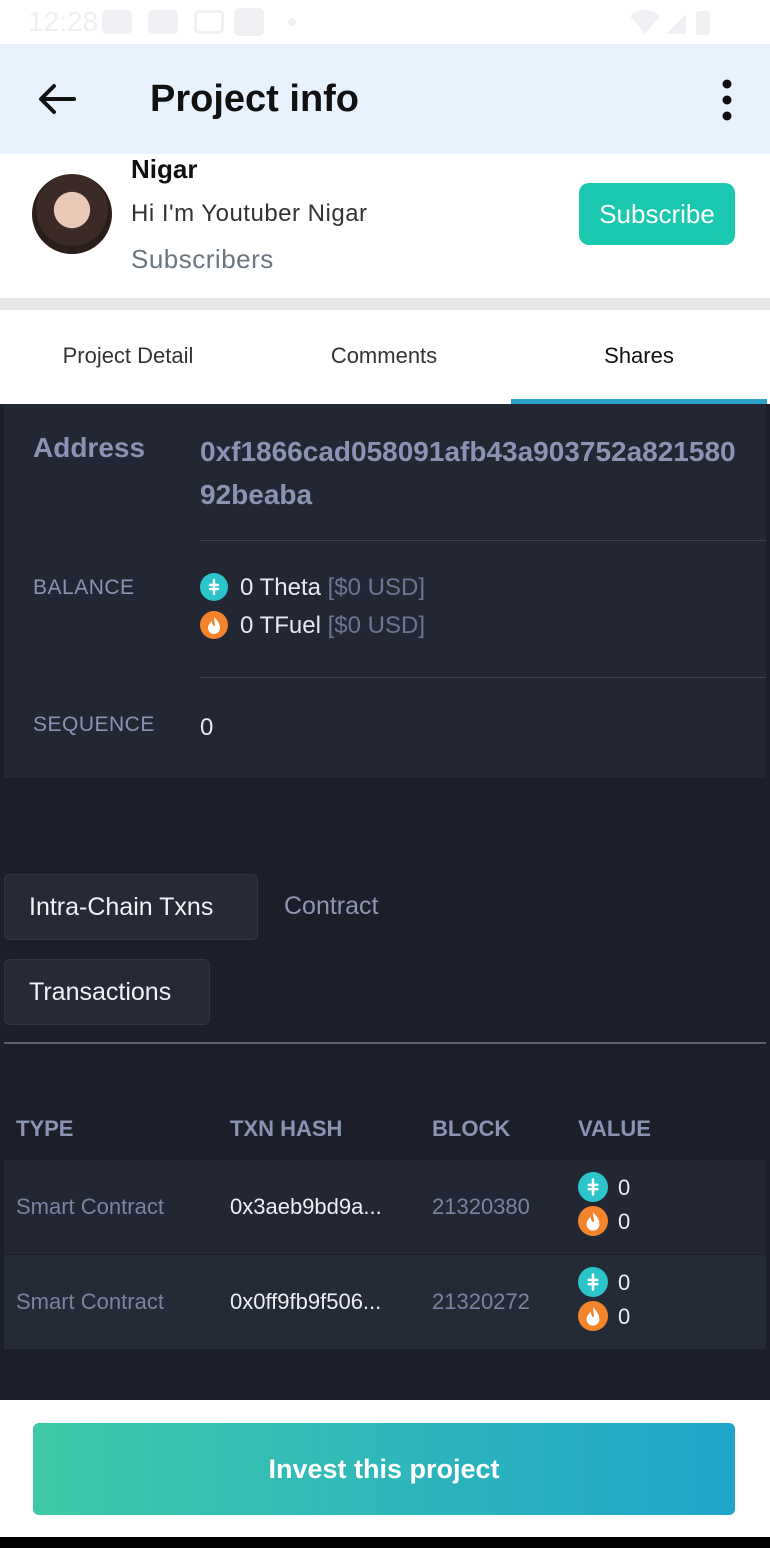 The image size is (770, 1548). What do you see at coordinates (471, 1128) in the screenshot?
I see `column-header-block: BLOCK` at bounding box center [471, 1128].